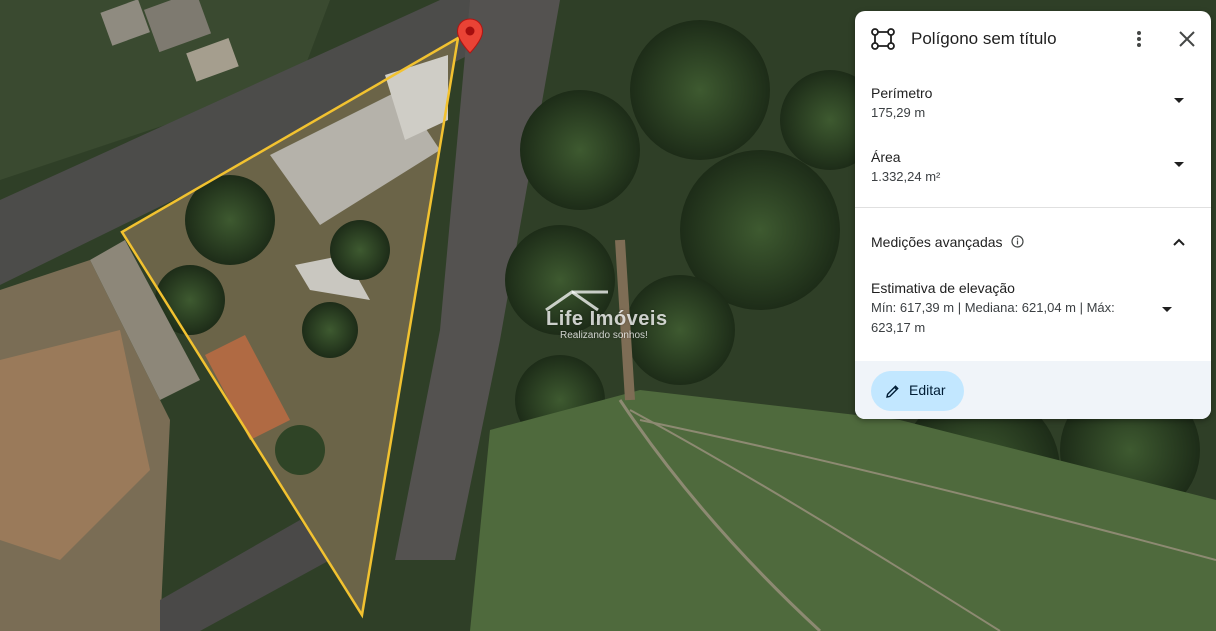  Describe the element at coordinates (892, 391) in the screenshot. I see `pencil-icon` at that location.